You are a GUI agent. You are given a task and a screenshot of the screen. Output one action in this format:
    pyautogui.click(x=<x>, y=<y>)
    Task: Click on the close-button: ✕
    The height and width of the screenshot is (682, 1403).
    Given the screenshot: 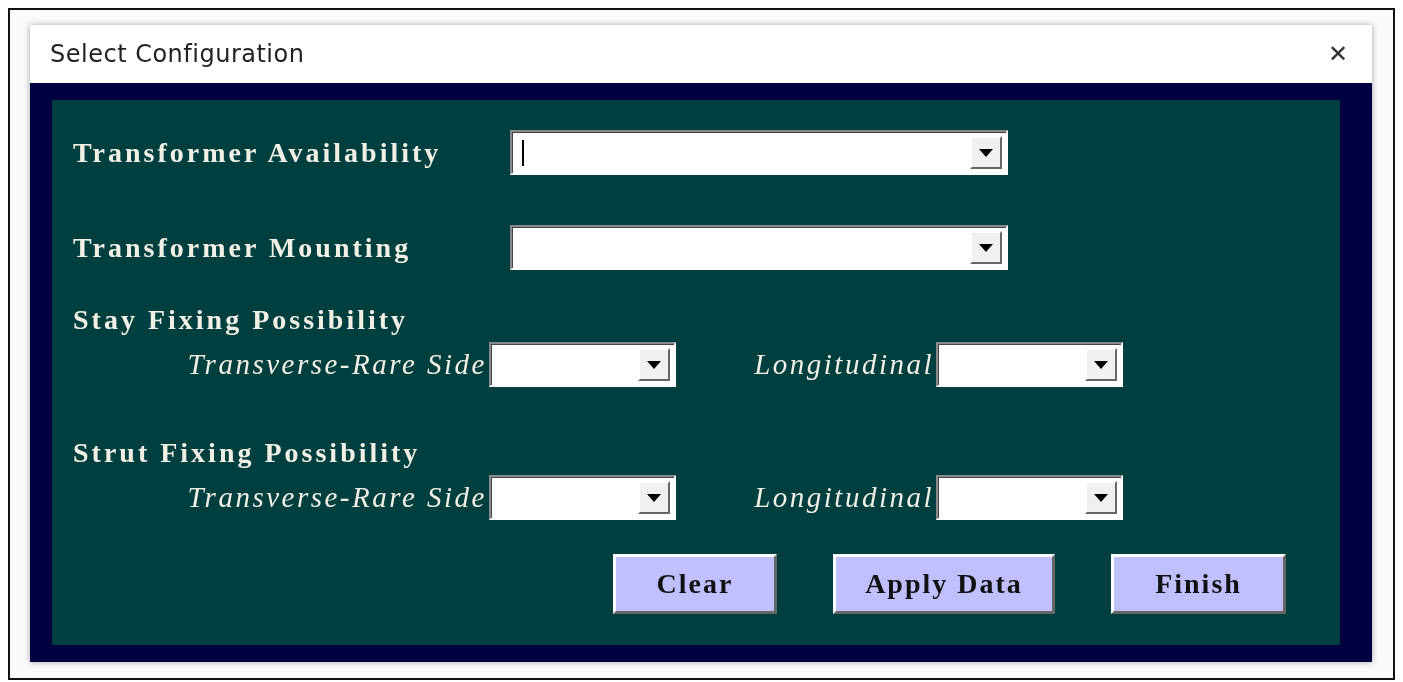 What is the action you would take?
    pyautogui.click(x=1337, y=54)
    